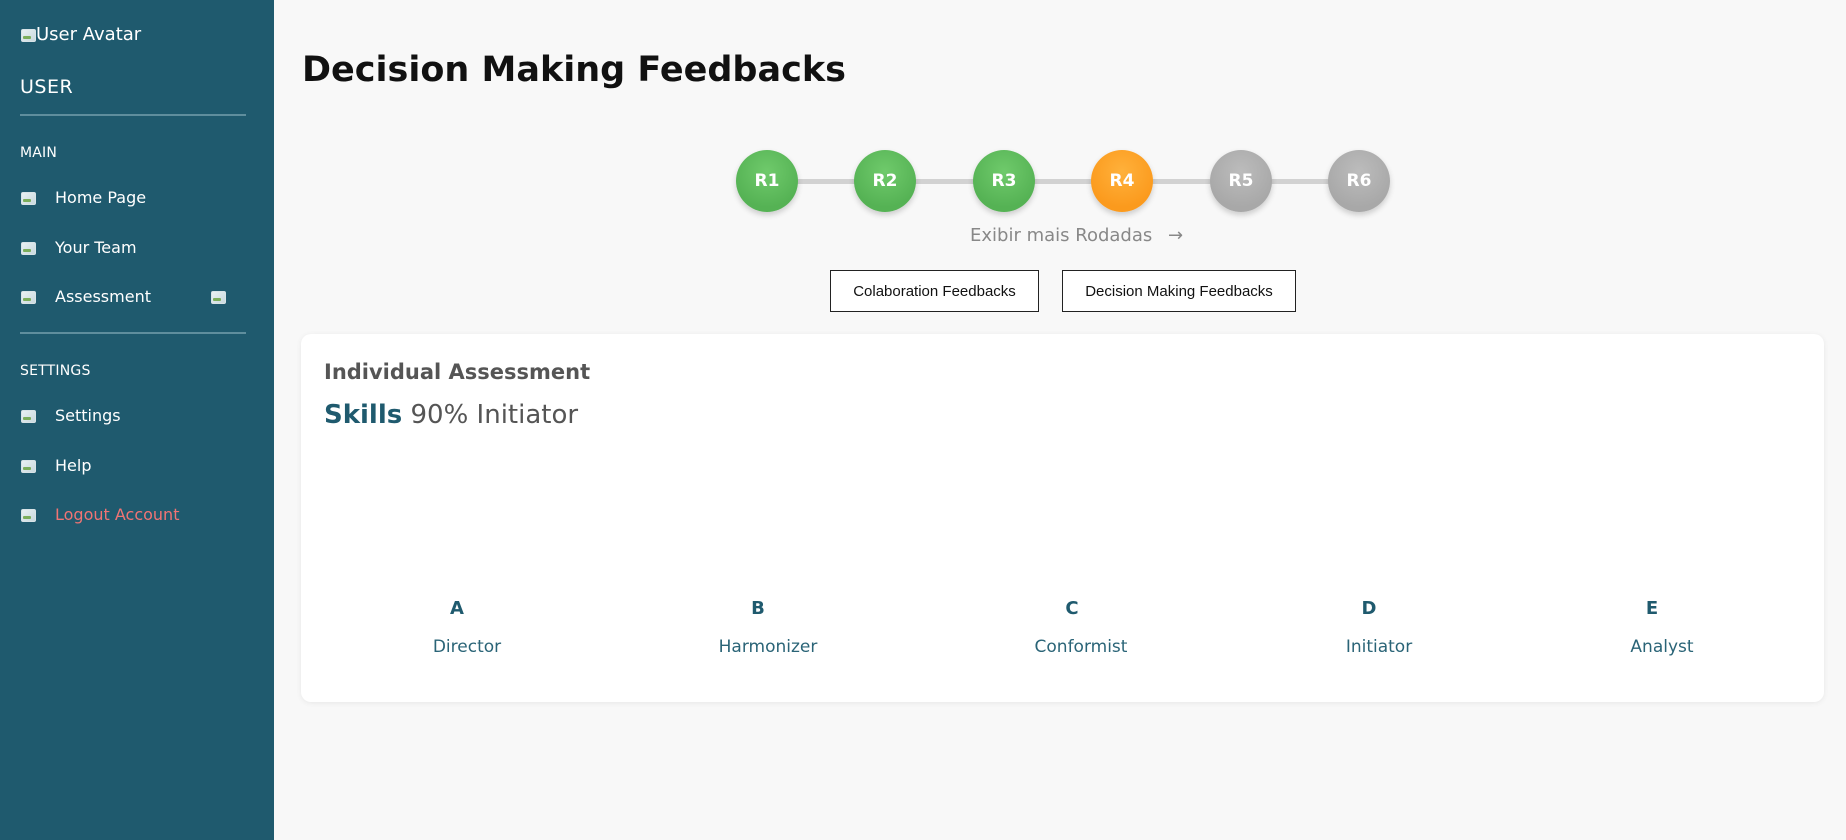 This screenshot has height=840, width=1846. I want to click on logout-icon, so click(28, 515).